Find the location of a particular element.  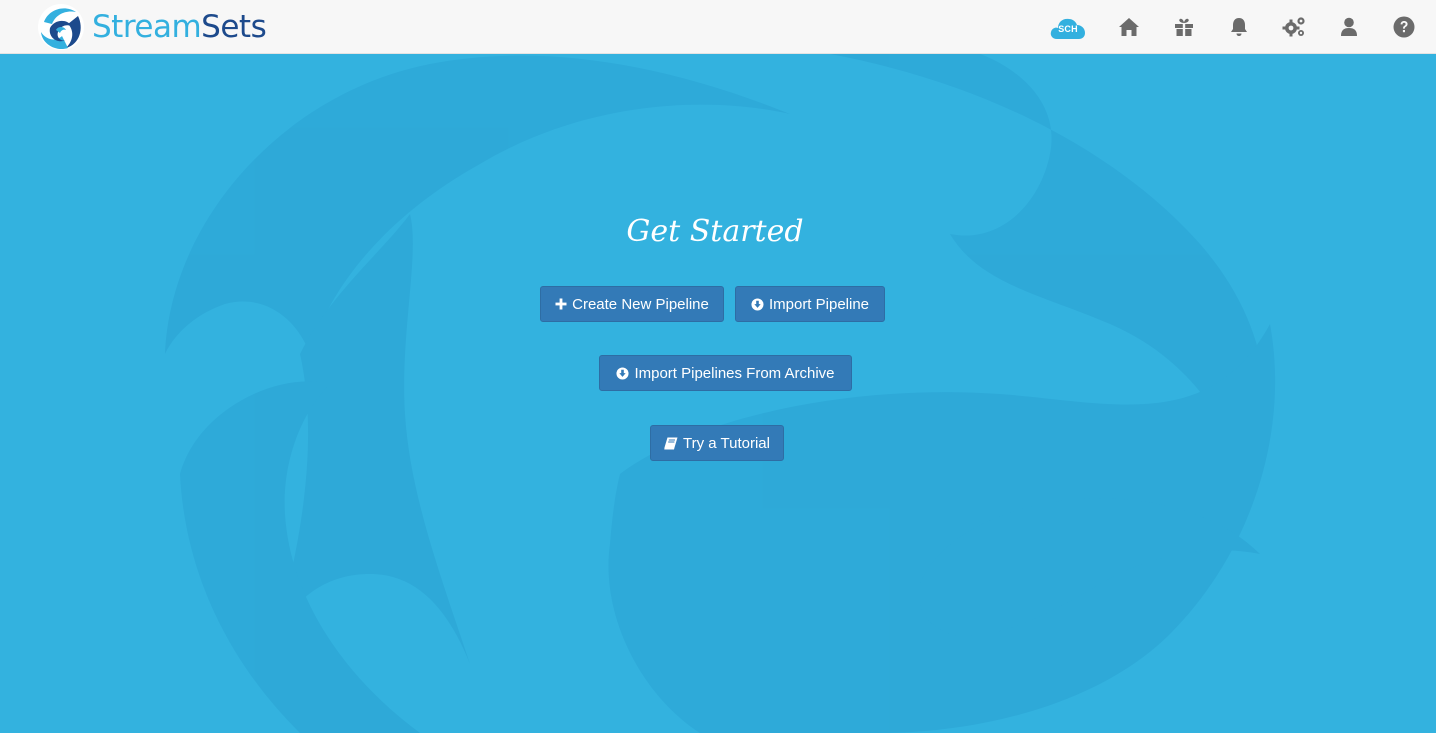

brand-logo-link: StreamSets is located at coordinates (151, 27).